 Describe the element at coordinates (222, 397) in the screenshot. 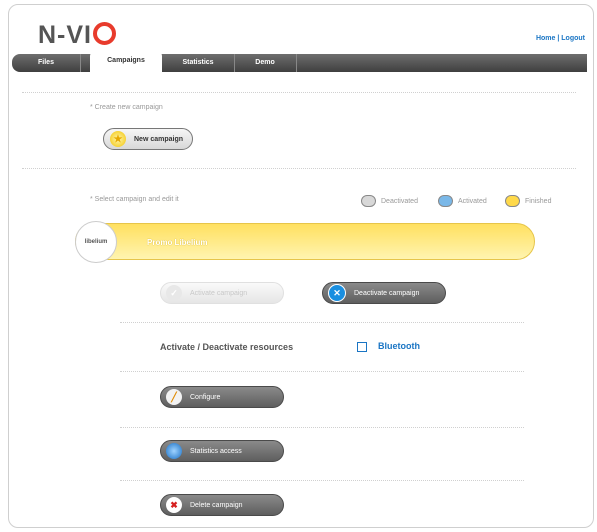

I see `configure-button: ╱ Configure` at that location.